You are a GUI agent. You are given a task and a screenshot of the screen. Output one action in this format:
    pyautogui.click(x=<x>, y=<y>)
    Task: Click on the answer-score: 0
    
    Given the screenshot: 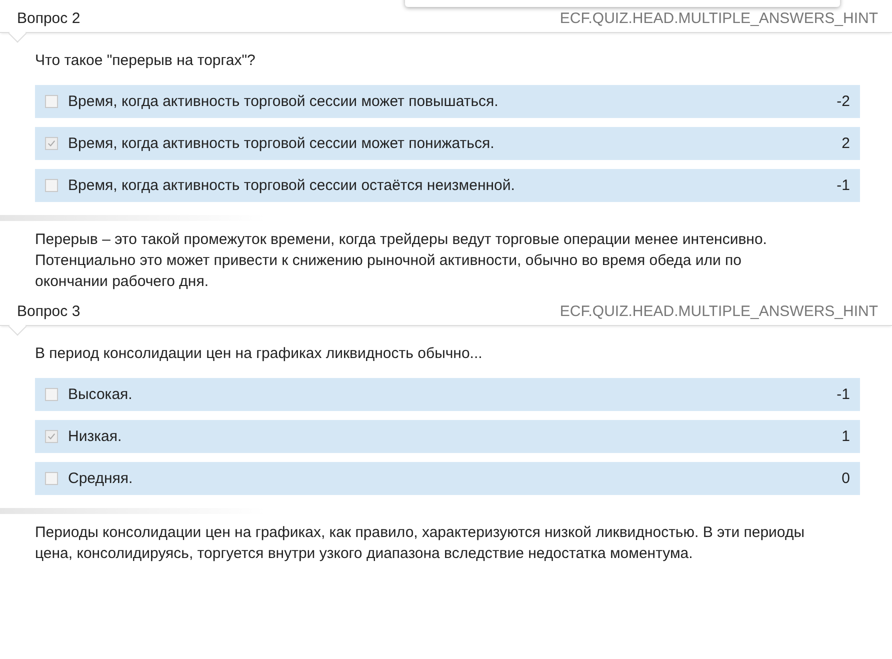 What is the action you would take?
    pyautogui.click(x=846, y=478)
    